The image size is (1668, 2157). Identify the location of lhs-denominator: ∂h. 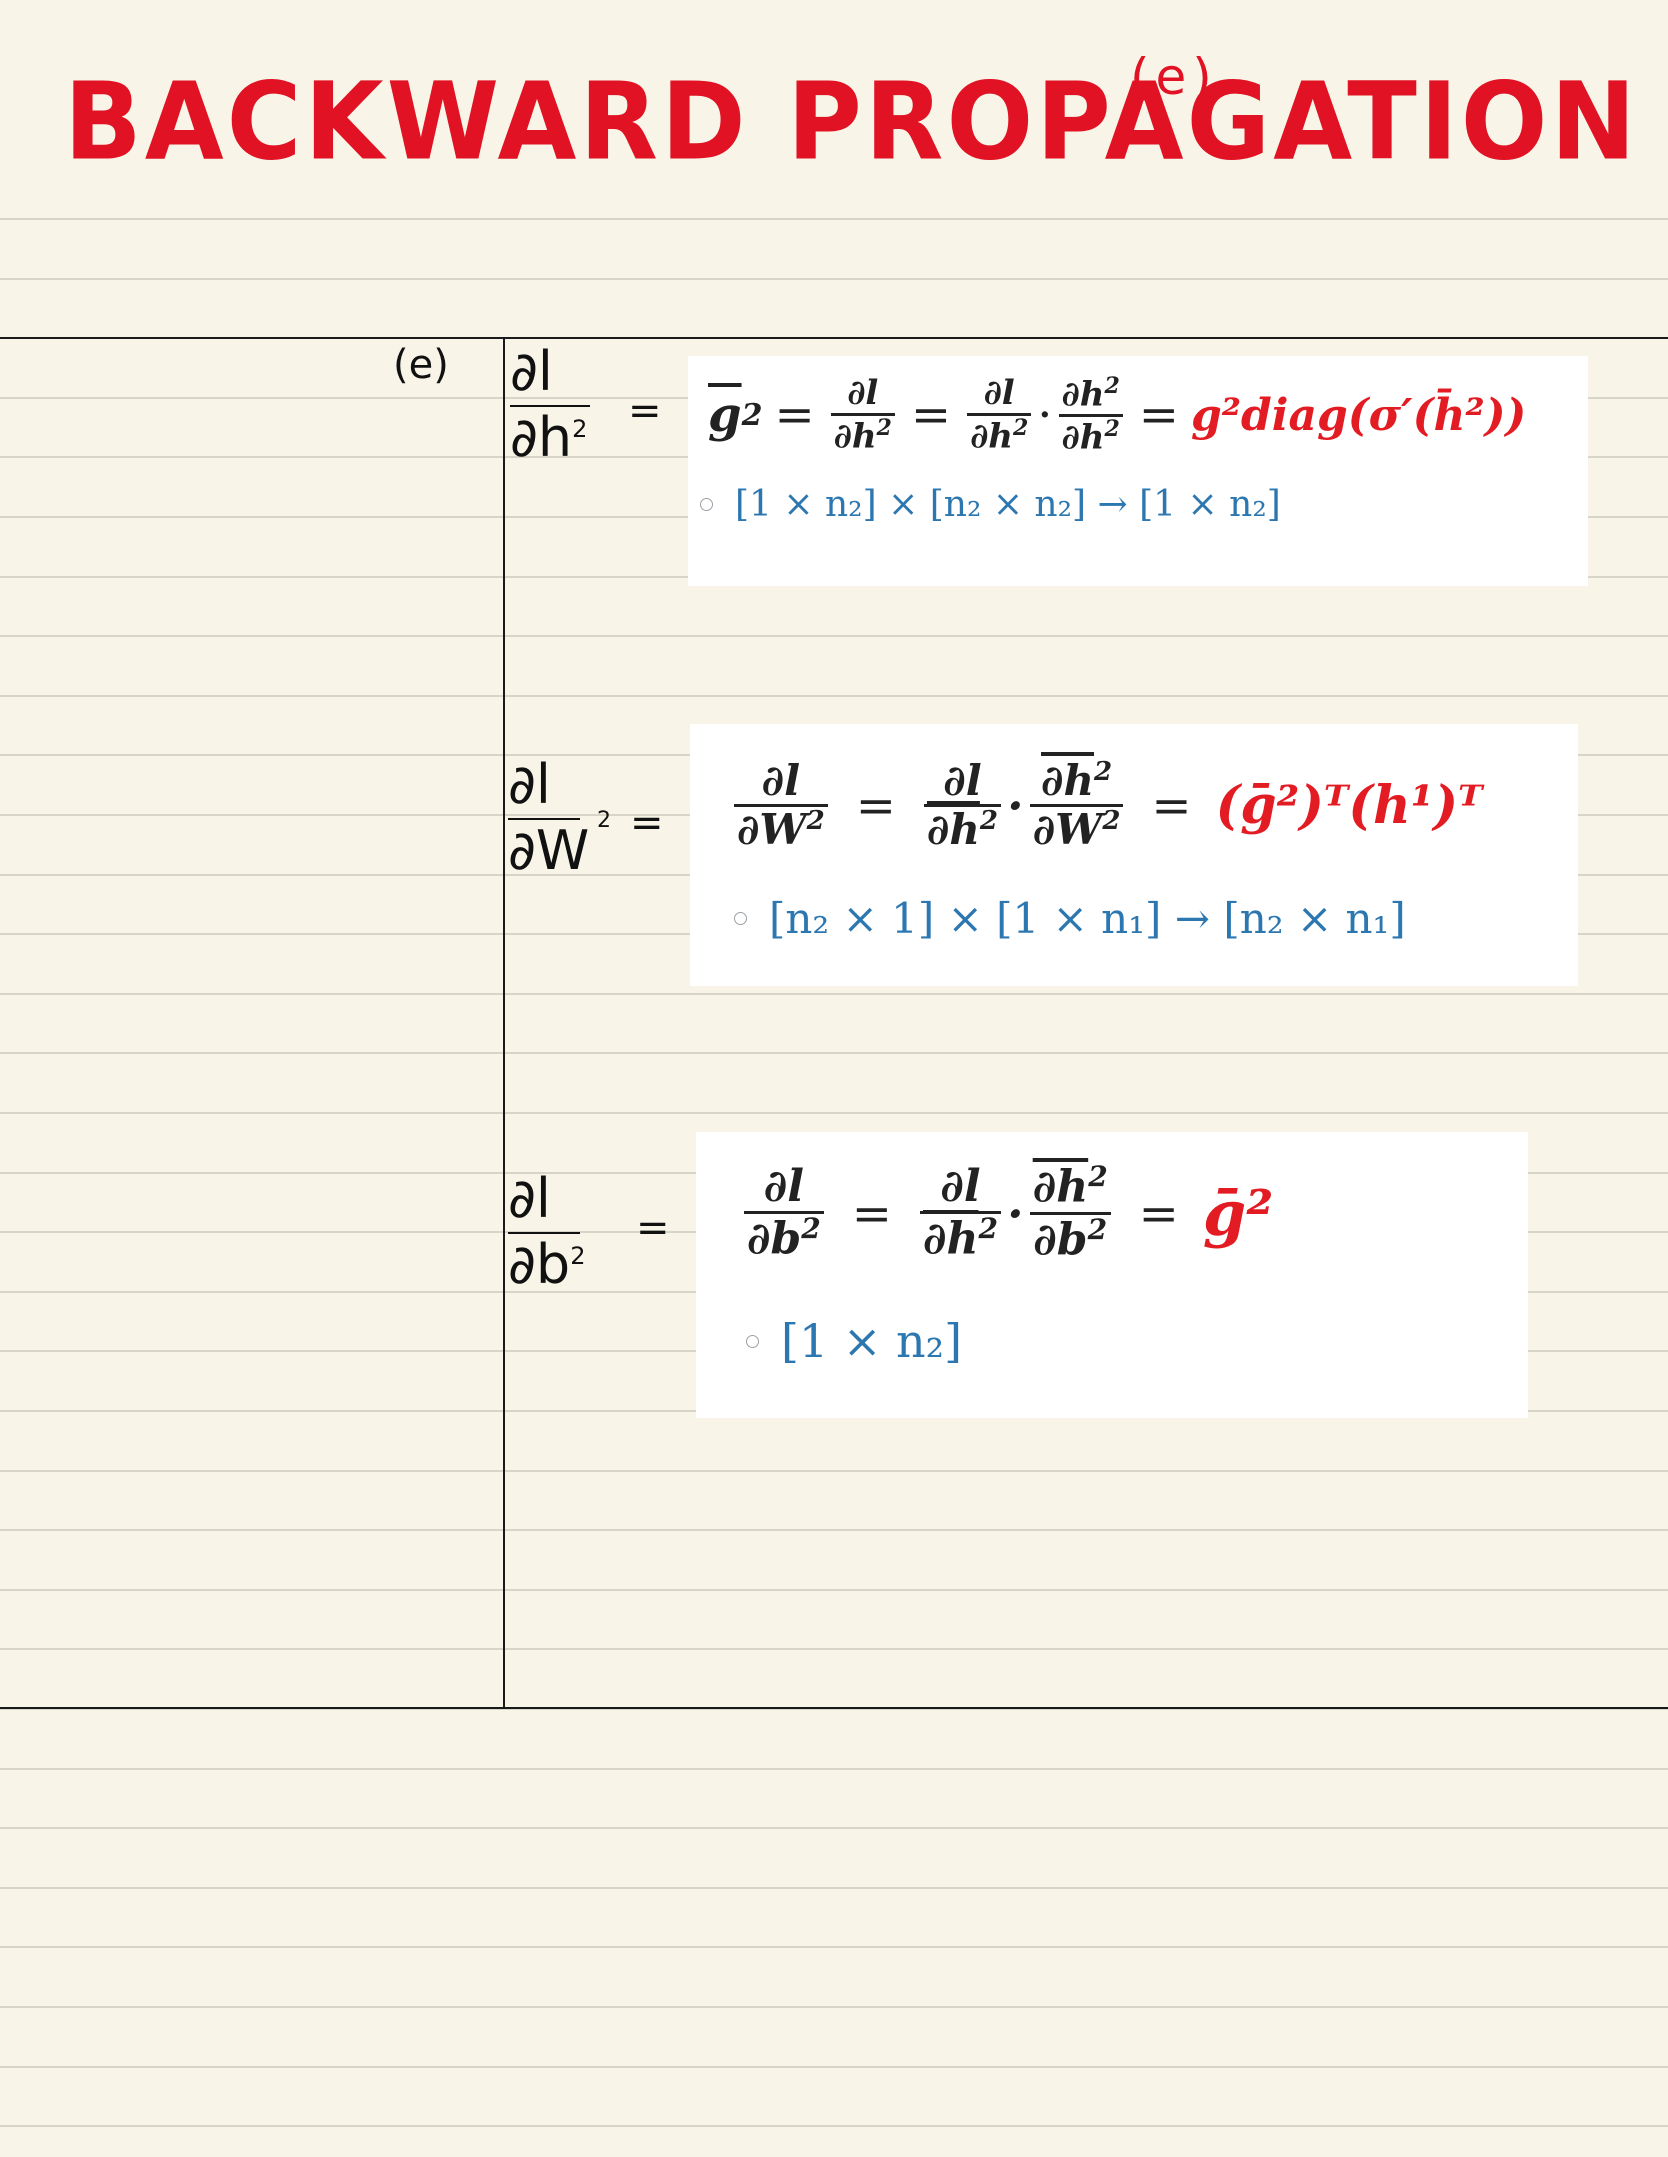
(541, 437).